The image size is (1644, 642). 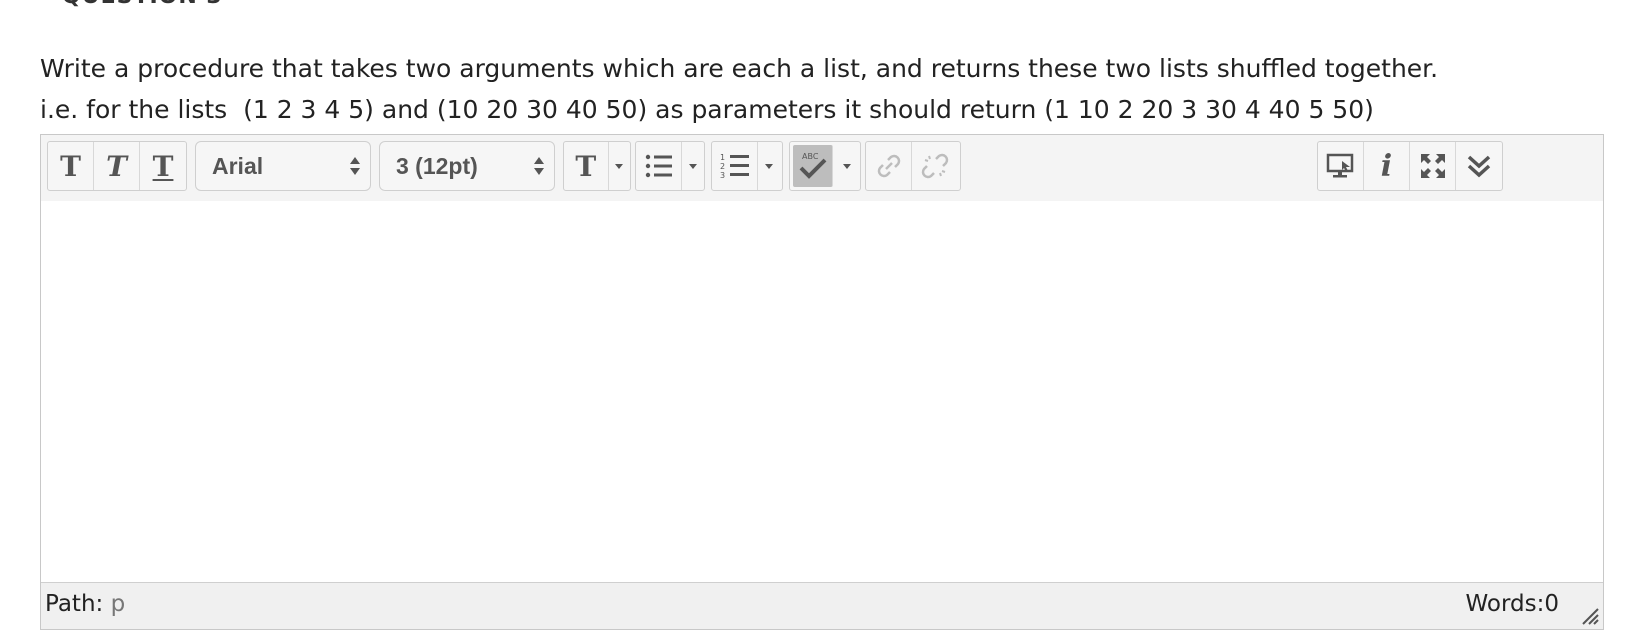 I want to click on font-size-select: 3 (12pt), so click(x=467, y=166).